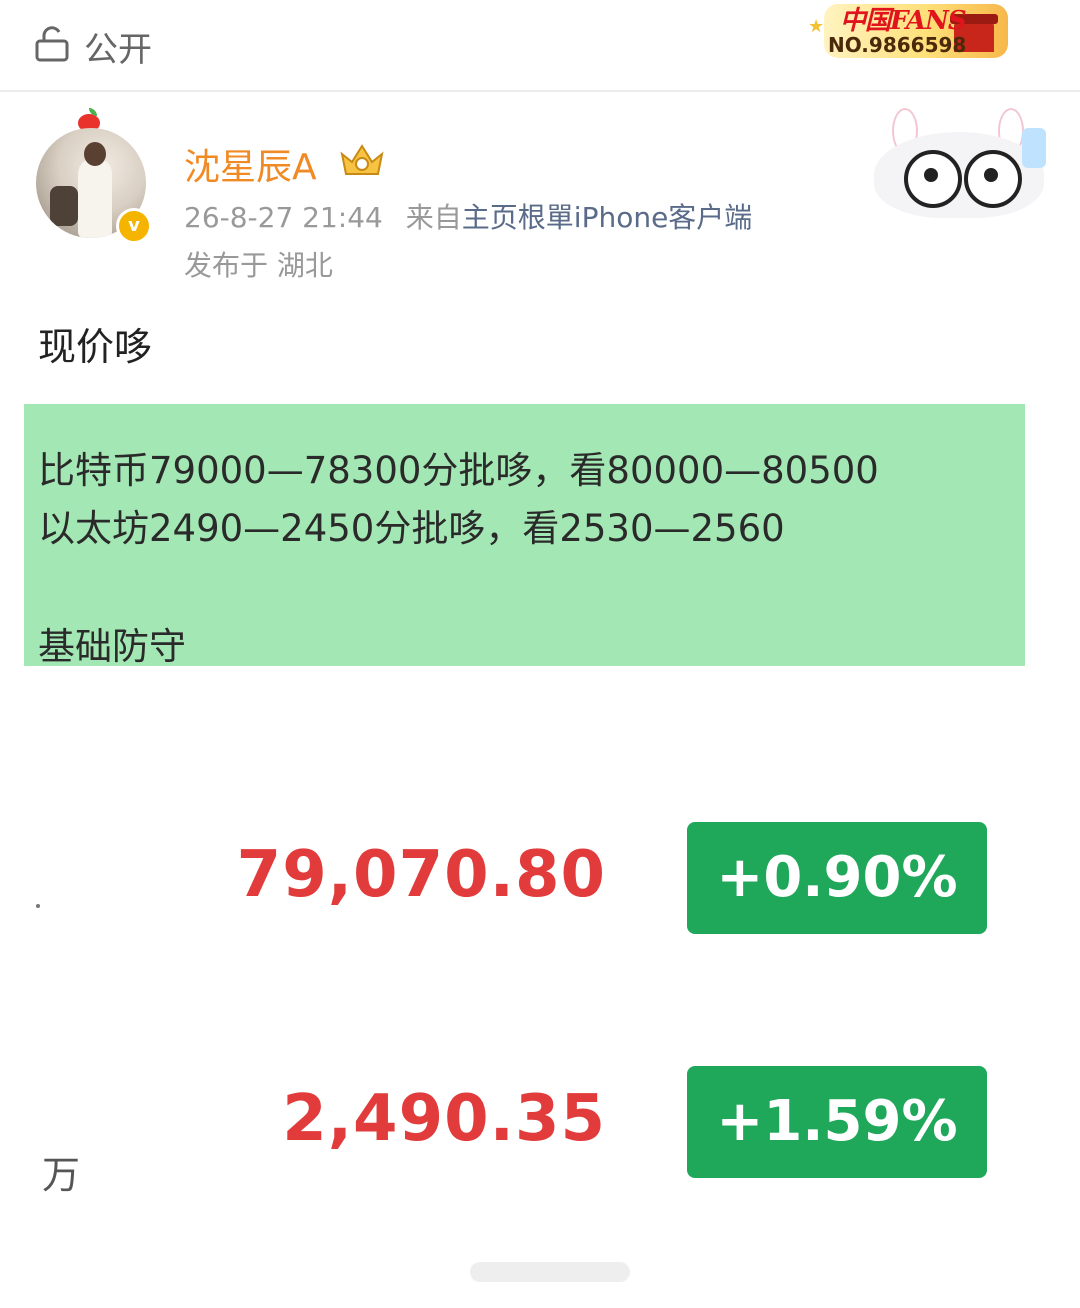  What do you see at coordinates (96, 176) in the screenshot?
I see `avatar-wrap: v` at bounding box center [96, 176].